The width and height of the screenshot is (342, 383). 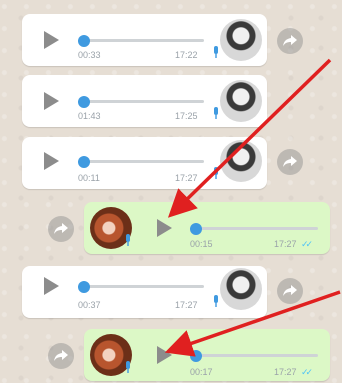 I want to click on duration-text: 00:15, so click(x=201, y=244).